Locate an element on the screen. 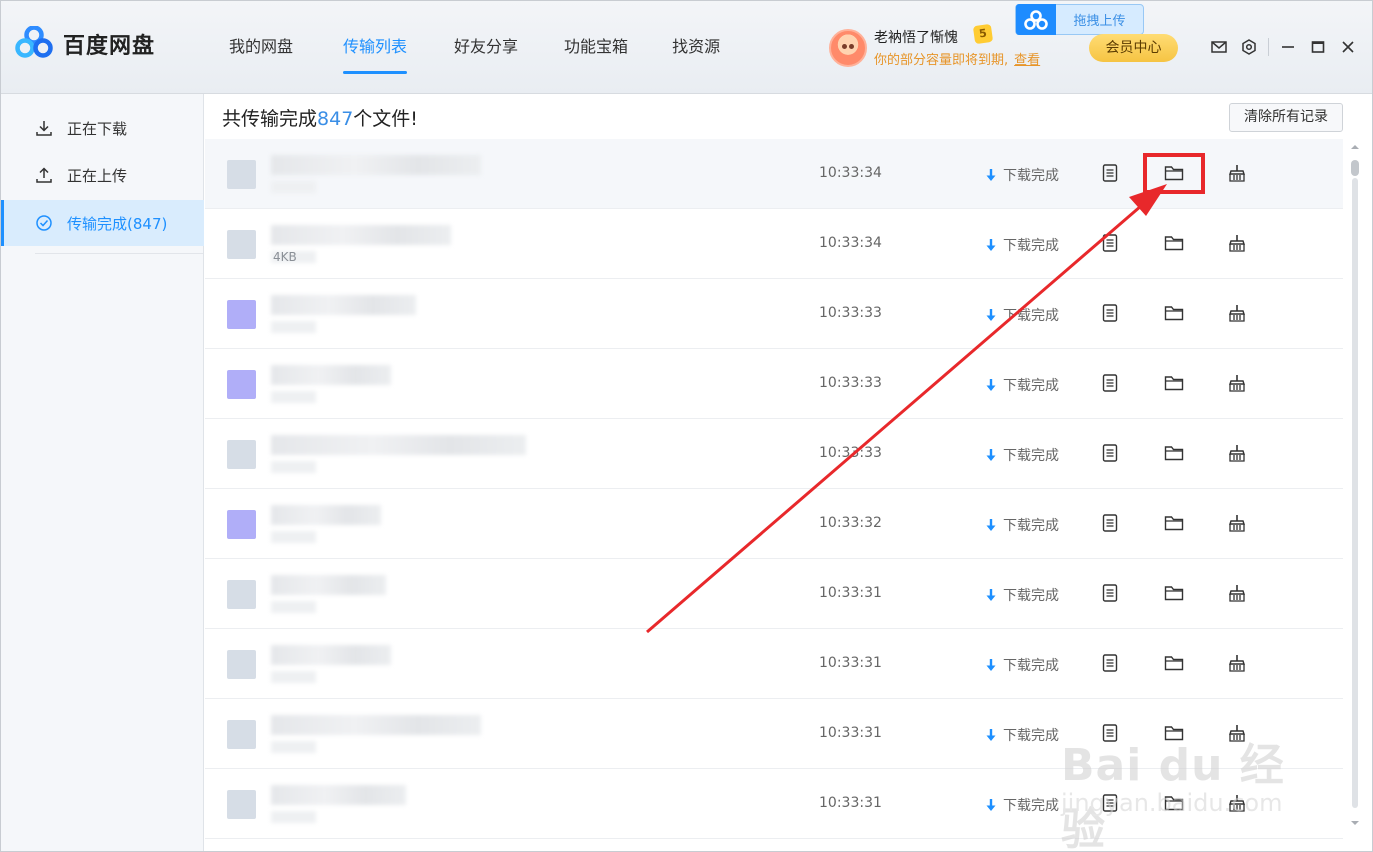  avatar is located at coordinates (848, 48).